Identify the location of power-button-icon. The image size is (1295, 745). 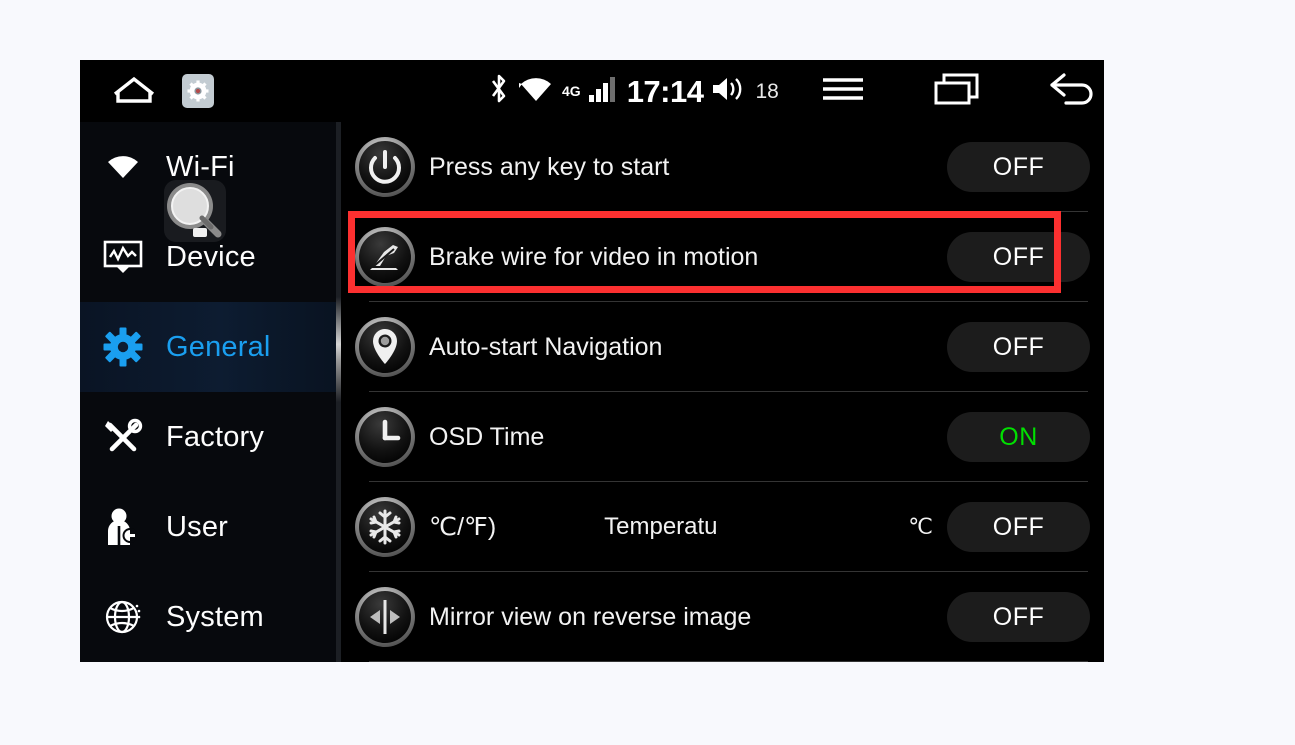
(385, 167).